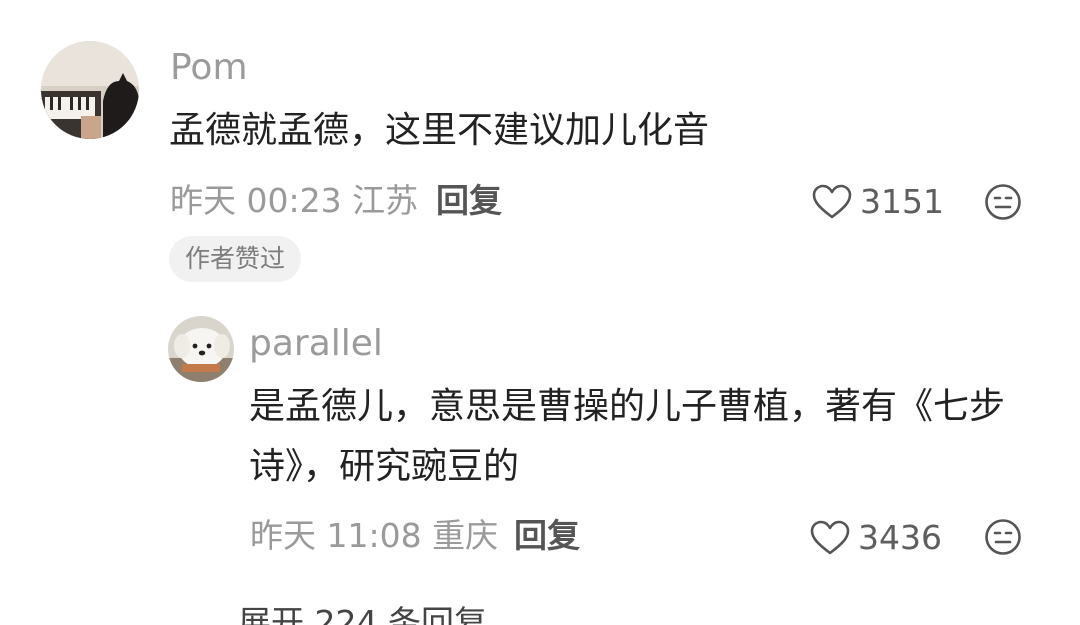 This screenshot has width=1080, height=625. I want to click on reply-button: 回复, so click(469, 201).